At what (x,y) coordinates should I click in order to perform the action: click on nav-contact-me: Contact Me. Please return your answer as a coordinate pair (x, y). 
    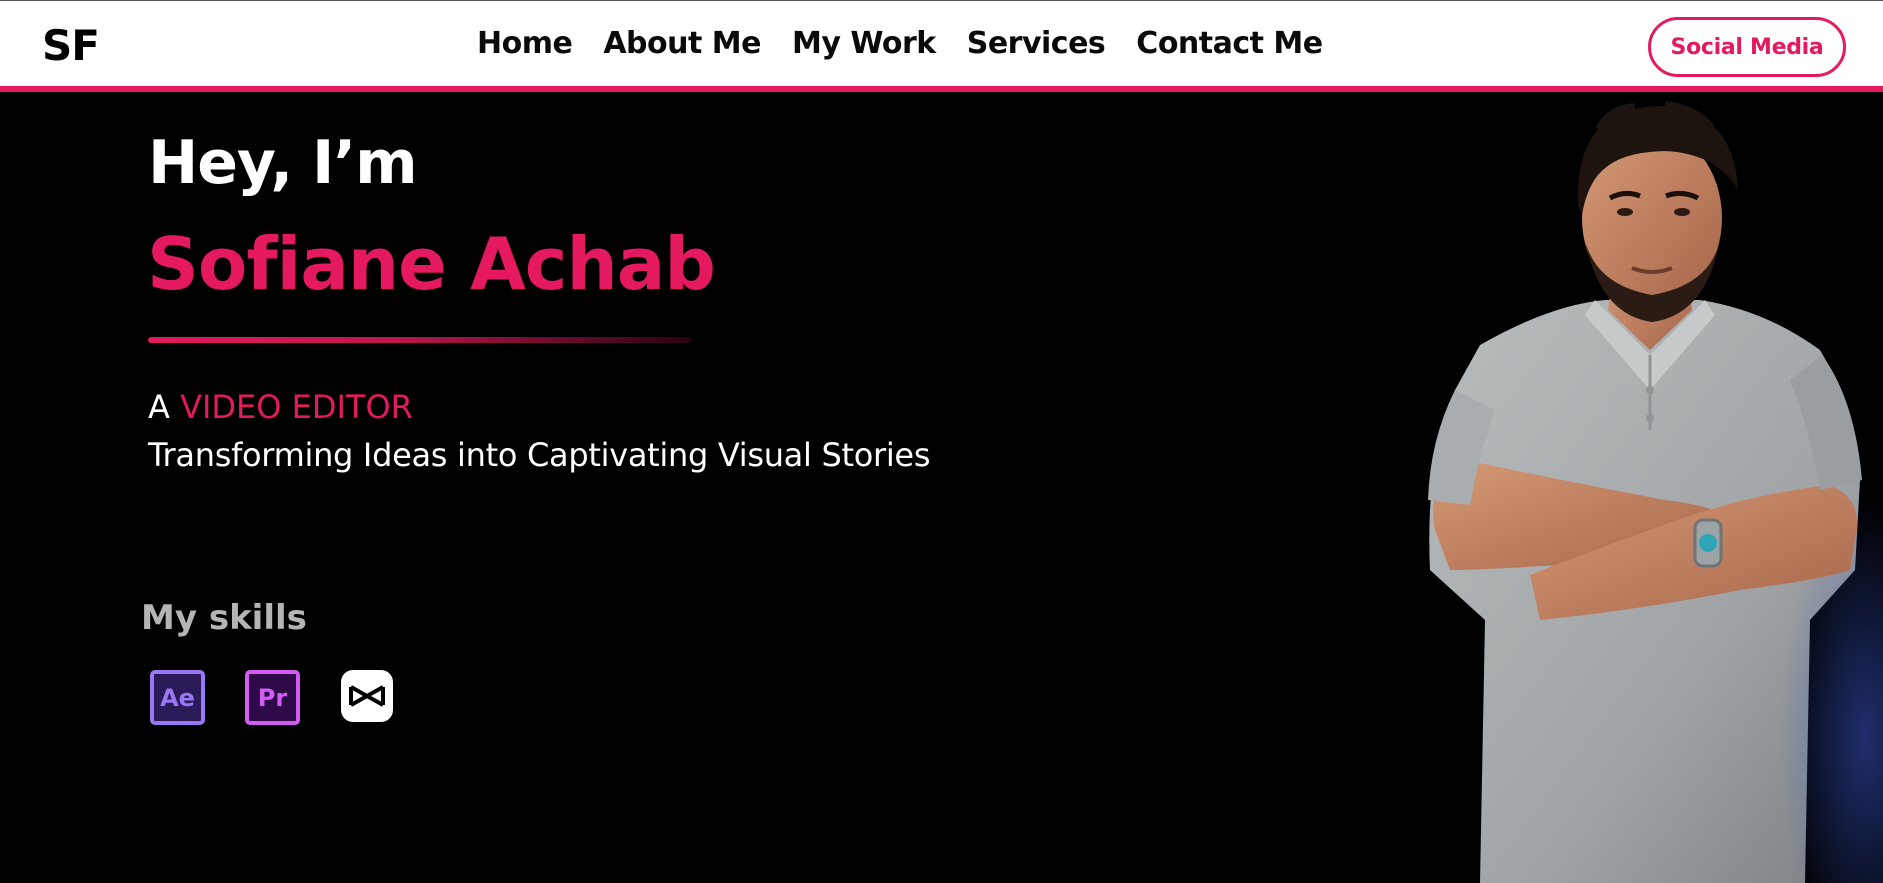
    Looking at the image, I should click on (1229, 43).